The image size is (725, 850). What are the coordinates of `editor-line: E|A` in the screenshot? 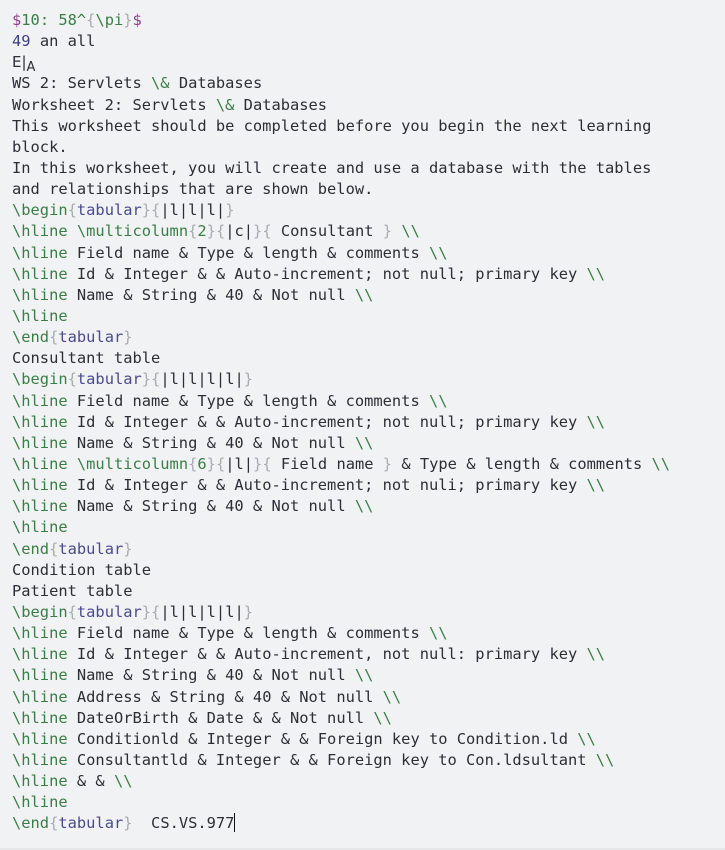 It's located at (368, 63).